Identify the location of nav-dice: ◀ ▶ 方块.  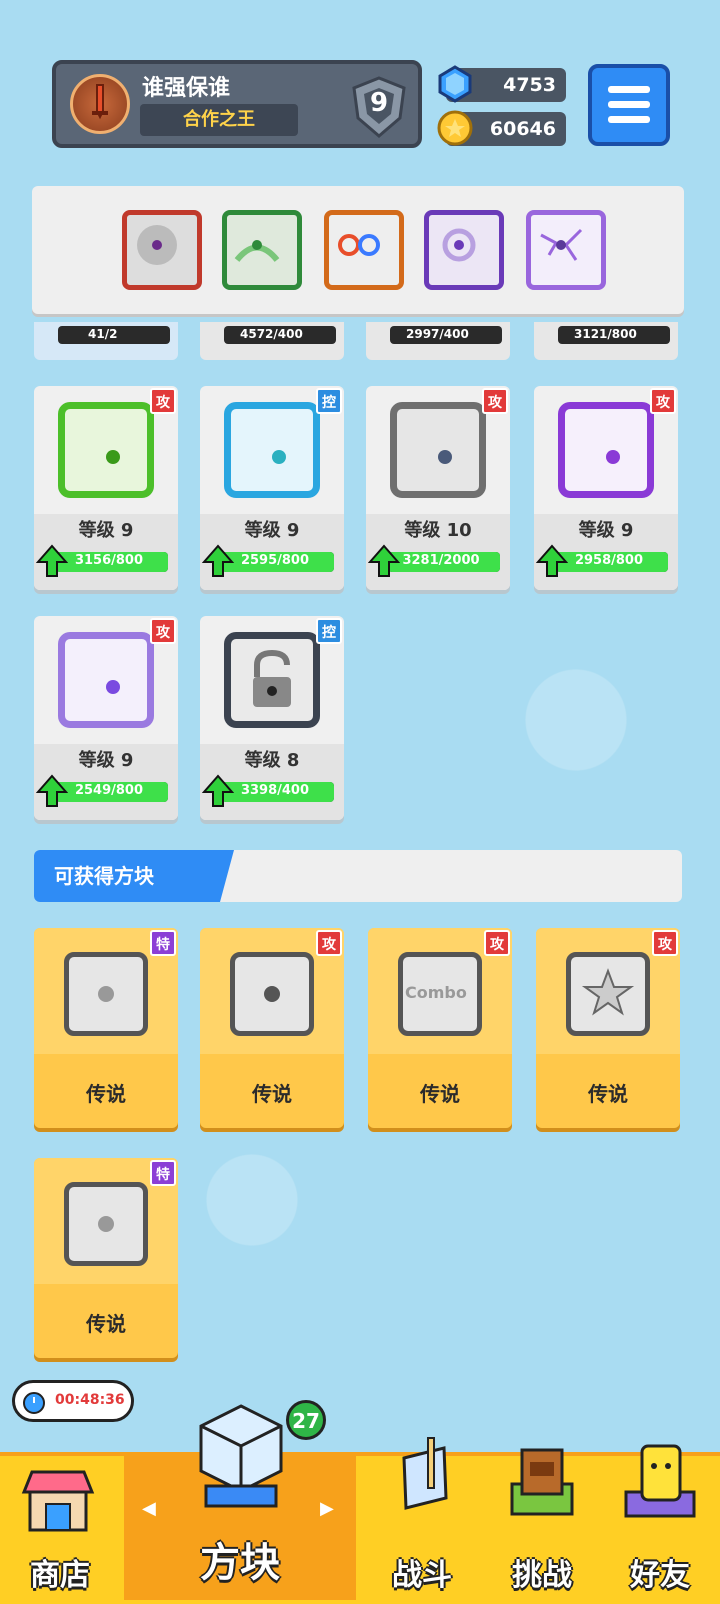
(240, 1502).